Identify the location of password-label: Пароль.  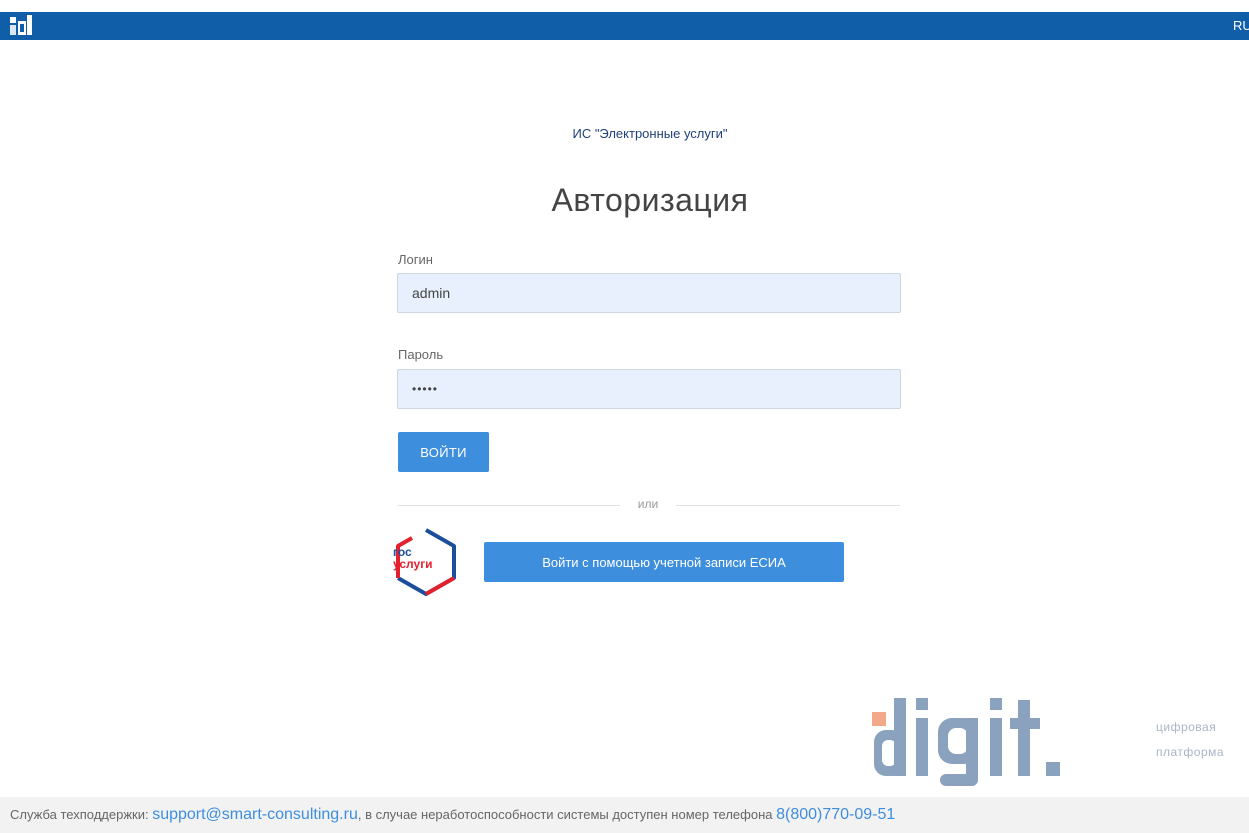
(421, 354).